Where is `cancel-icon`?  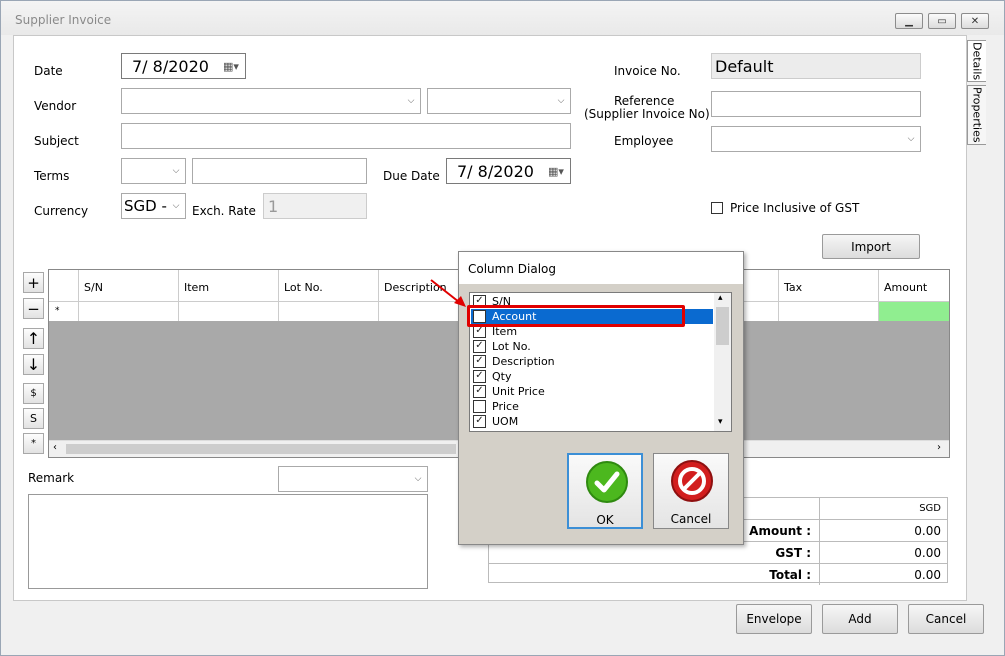 cancel-icon is located at coordinates (692, 481).